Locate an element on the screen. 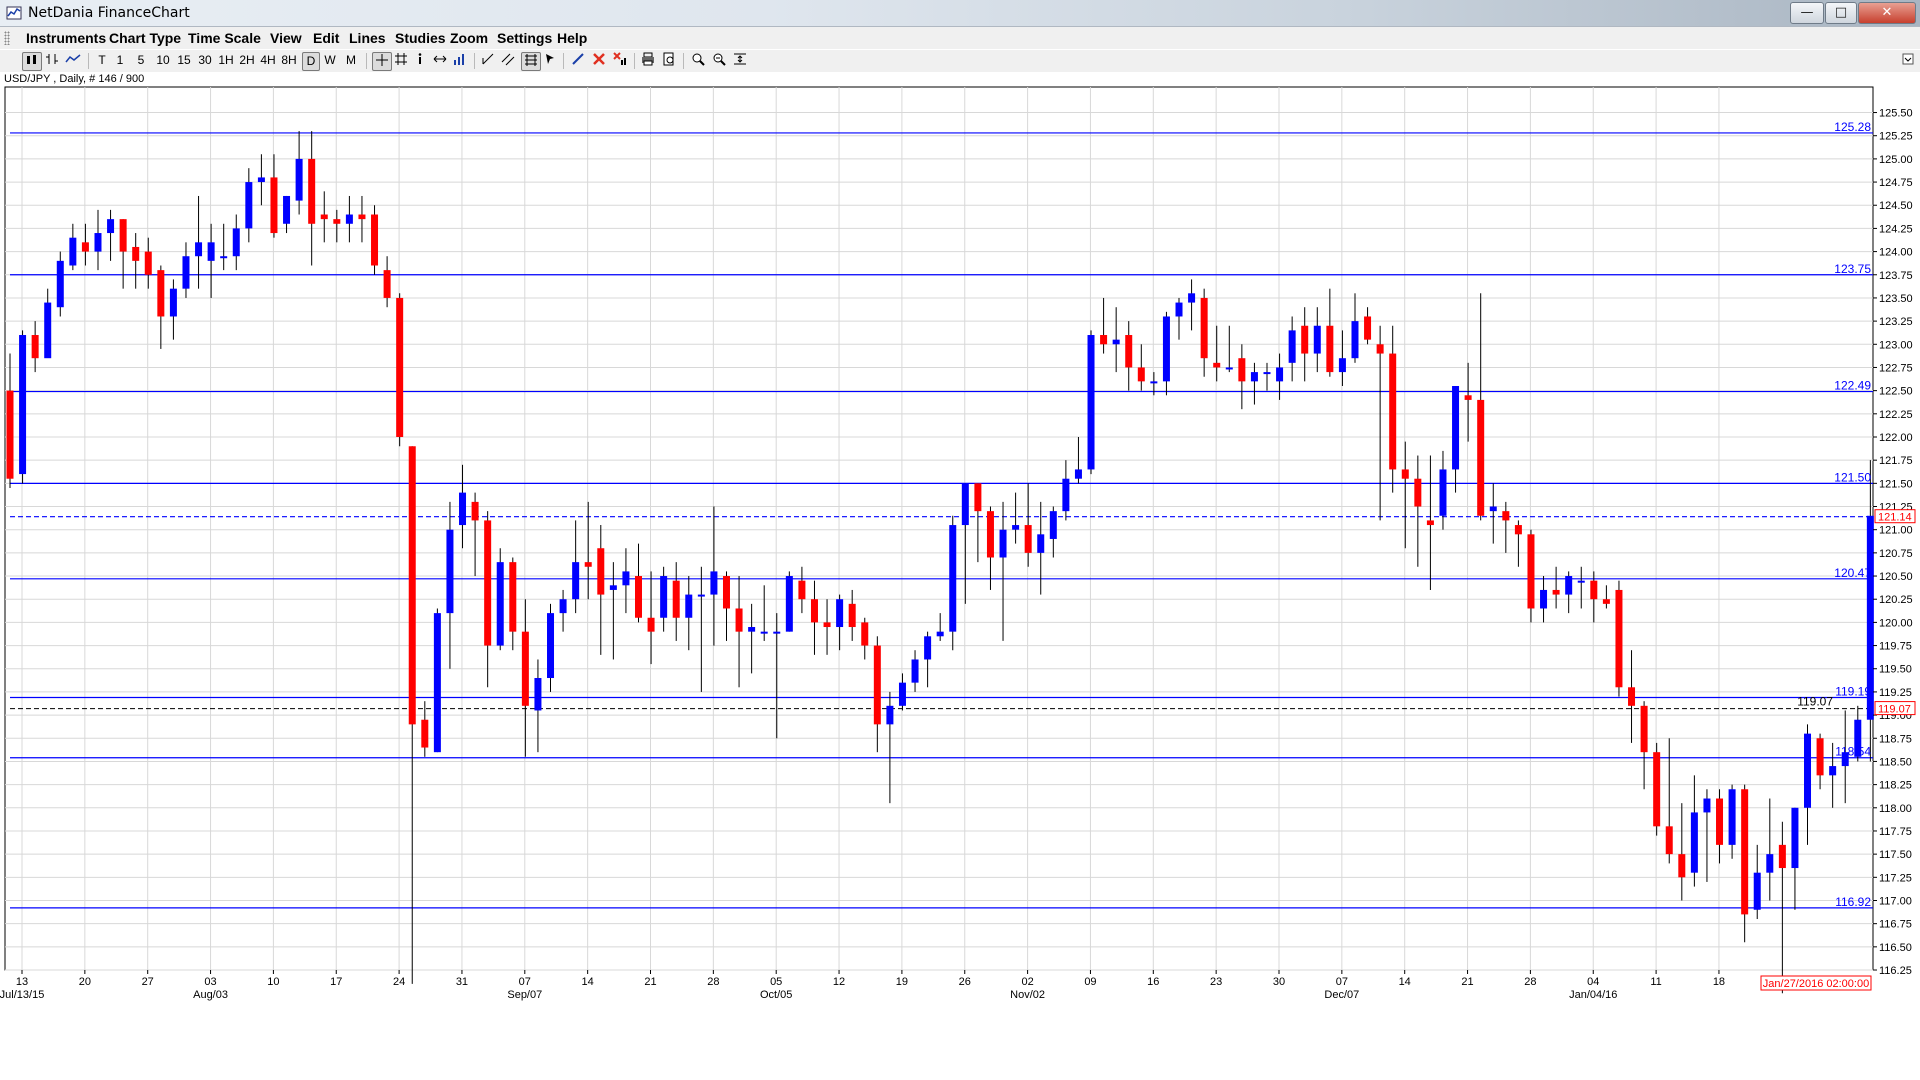  pointer-icon is located at coordinates (550, 60).